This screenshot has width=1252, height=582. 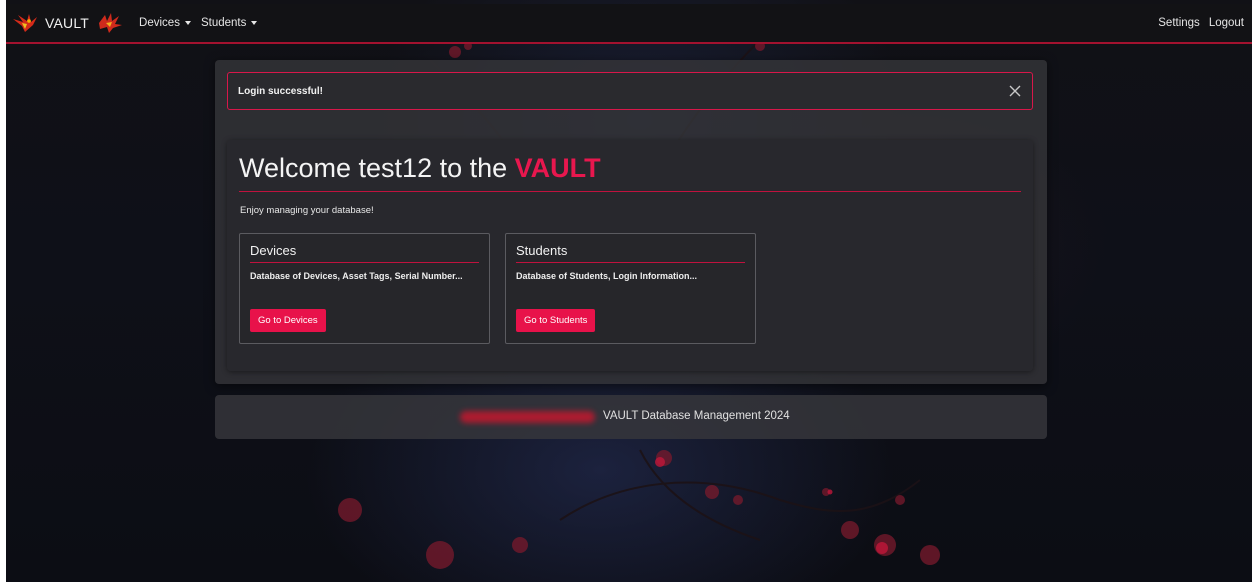 What do you see at coordinates (281, 91) in the screenshot?
I see `alert-message: Login successful!` at bounding box center [281, 91].